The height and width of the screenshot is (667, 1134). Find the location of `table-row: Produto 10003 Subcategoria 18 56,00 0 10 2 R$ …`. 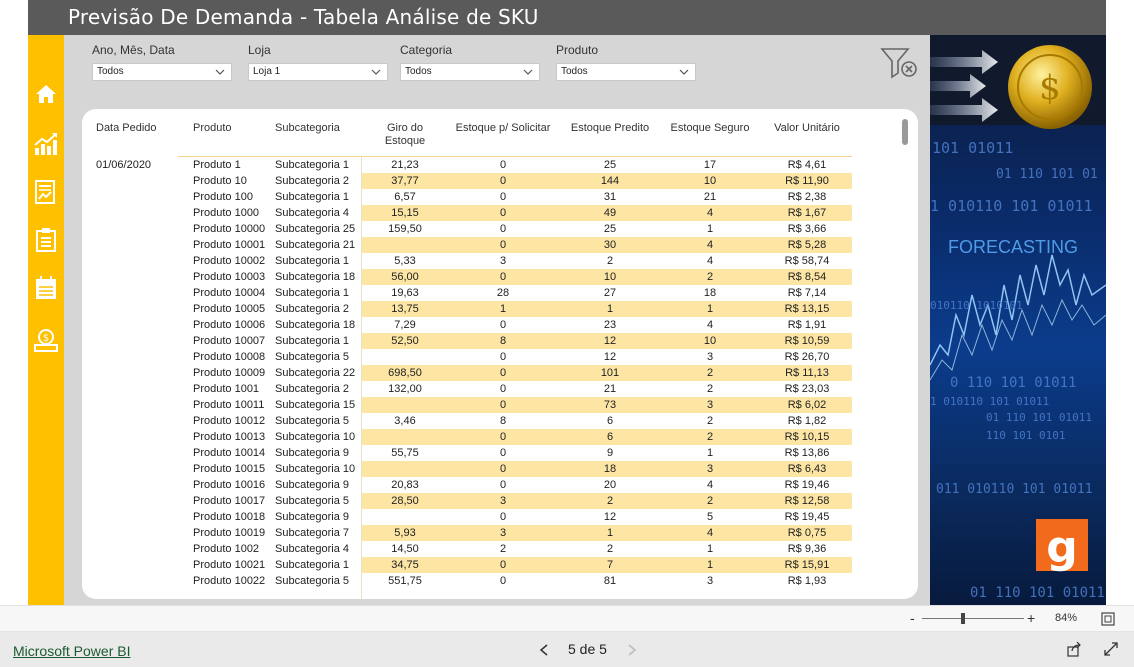

table-row: Produto 10003 Subcategoria 18 56,00 0 10 2 R$ … is located at coordinates (500, 277).